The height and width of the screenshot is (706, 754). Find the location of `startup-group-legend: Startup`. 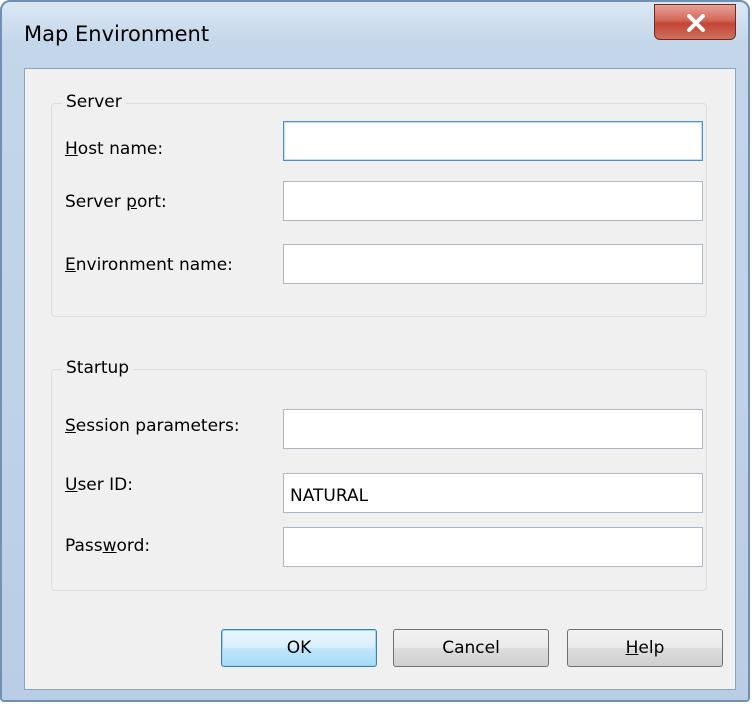

startup-group-legend: Startup is located at coordinates (98, 368).